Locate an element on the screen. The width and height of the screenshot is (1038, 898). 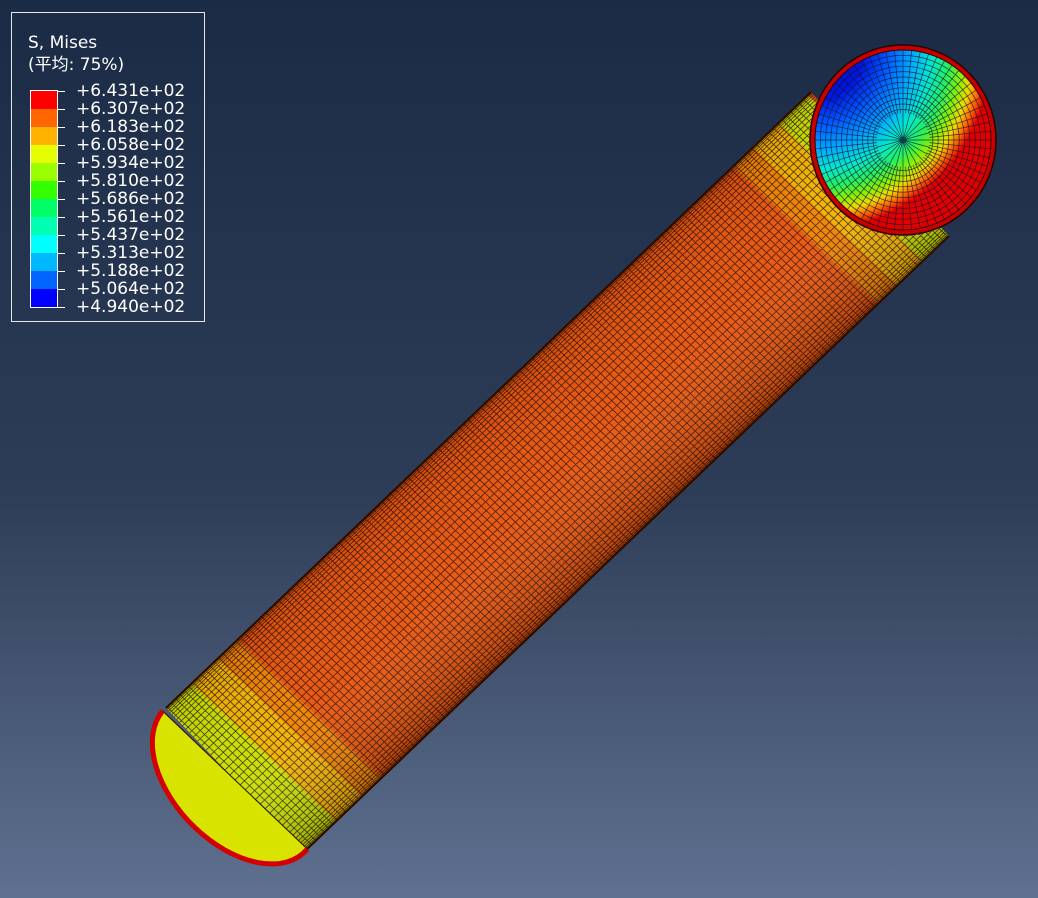
tube-top-face is located at coordinates (903, 140).